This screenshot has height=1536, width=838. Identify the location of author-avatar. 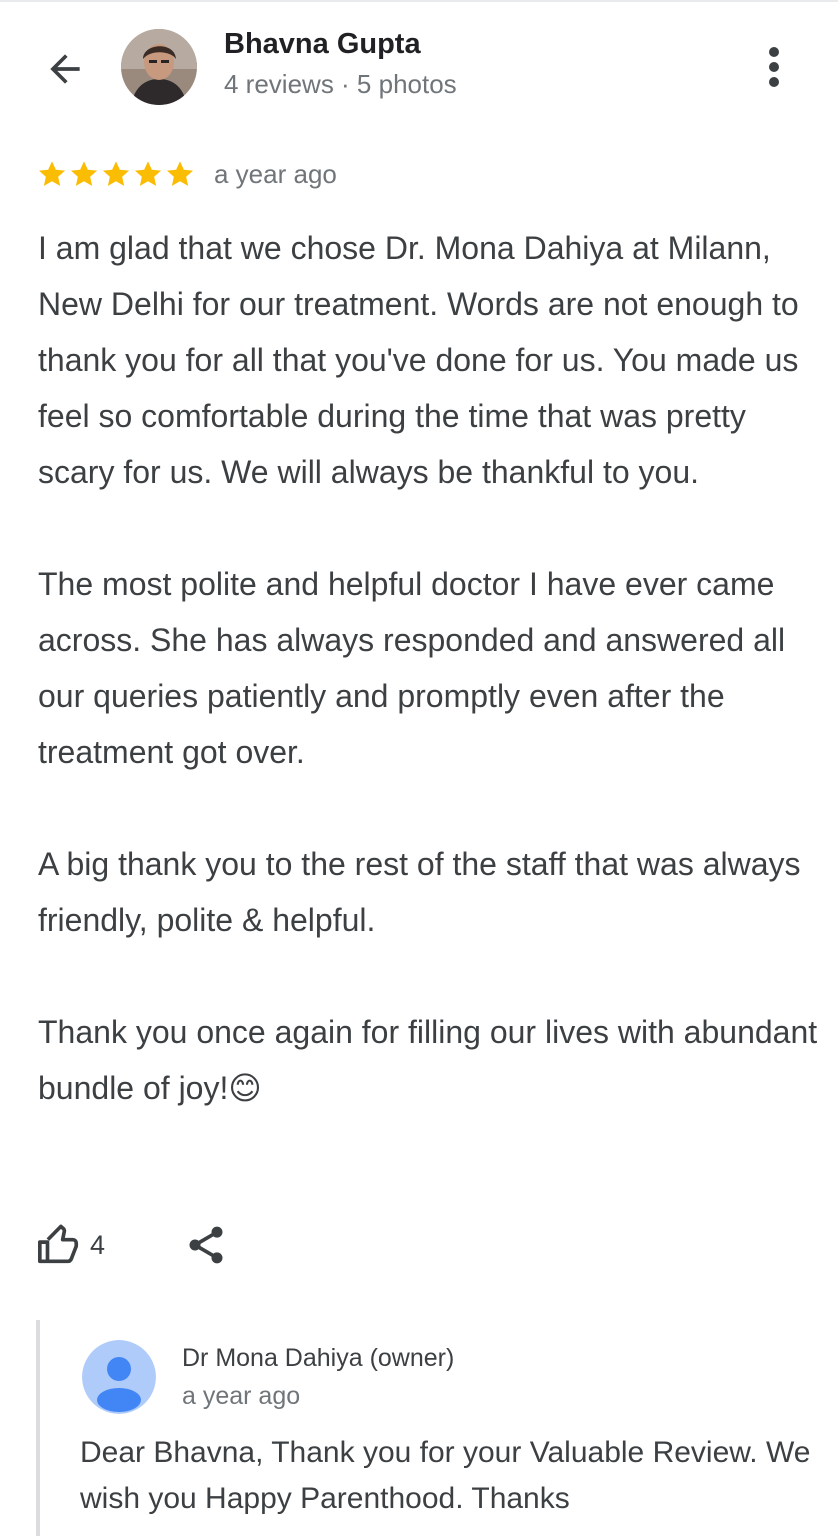
(159, 67).